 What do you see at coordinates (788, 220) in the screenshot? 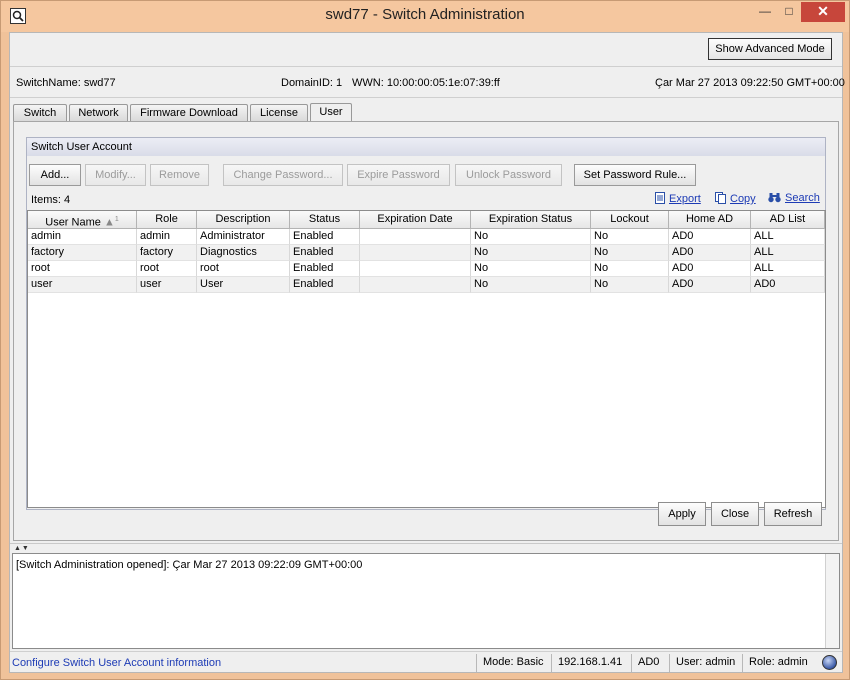
I see `column-ad-list: AD List` at bounding box center [788, 220].